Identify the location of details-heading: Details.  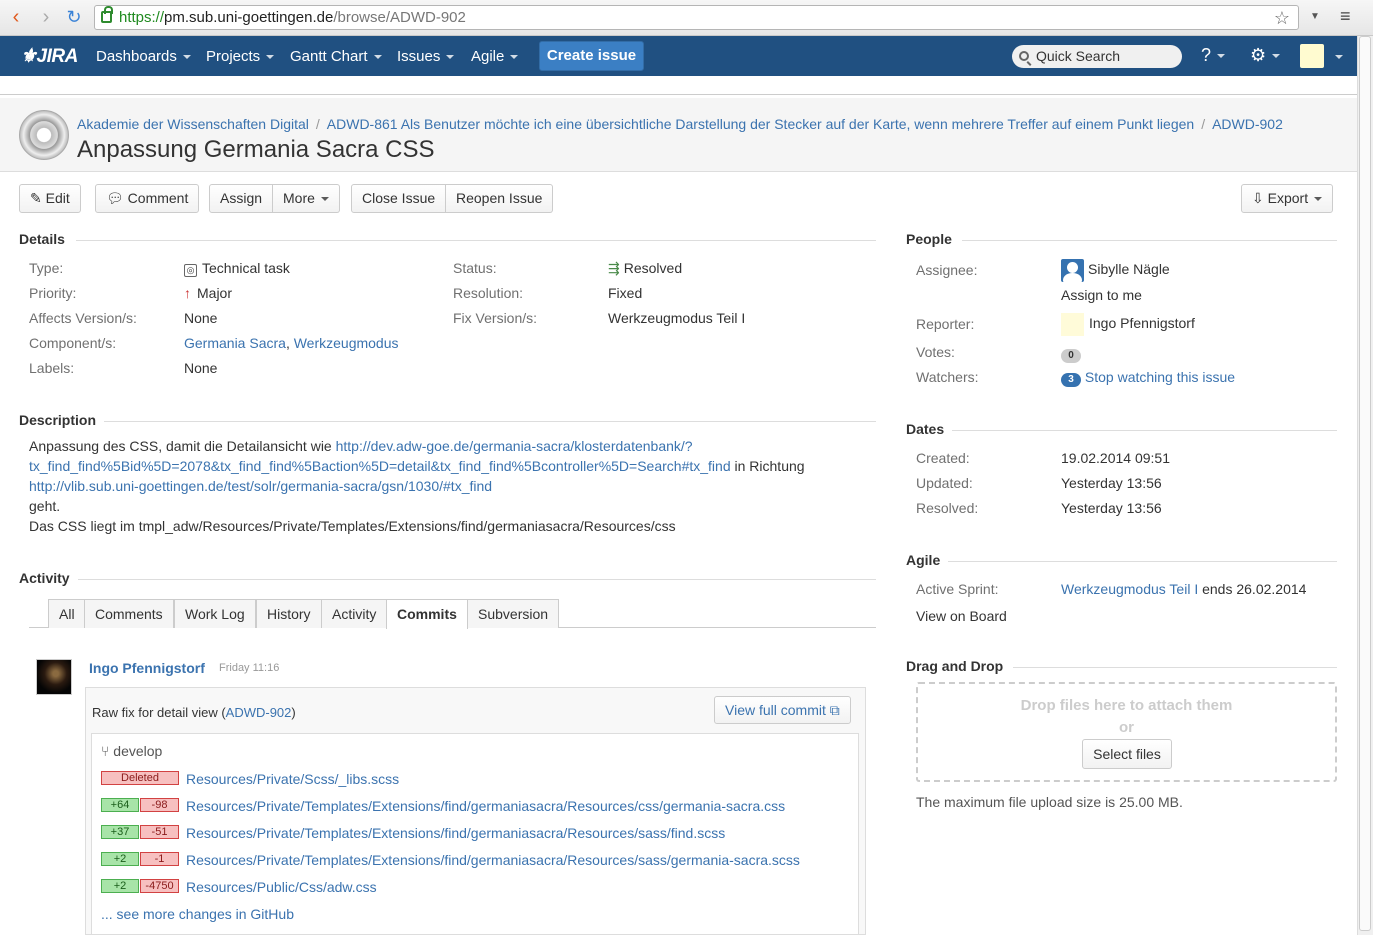
(42, 239).